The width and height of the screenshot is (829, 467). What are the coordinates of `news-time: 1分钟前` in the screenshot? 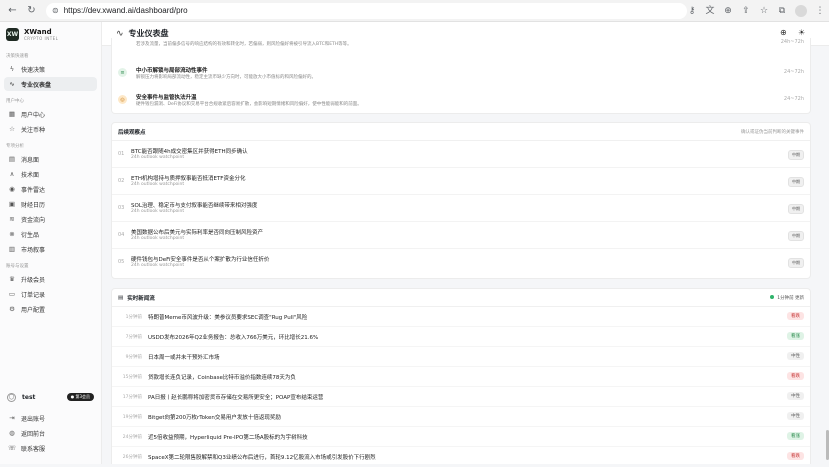 It's located at (133, 317).